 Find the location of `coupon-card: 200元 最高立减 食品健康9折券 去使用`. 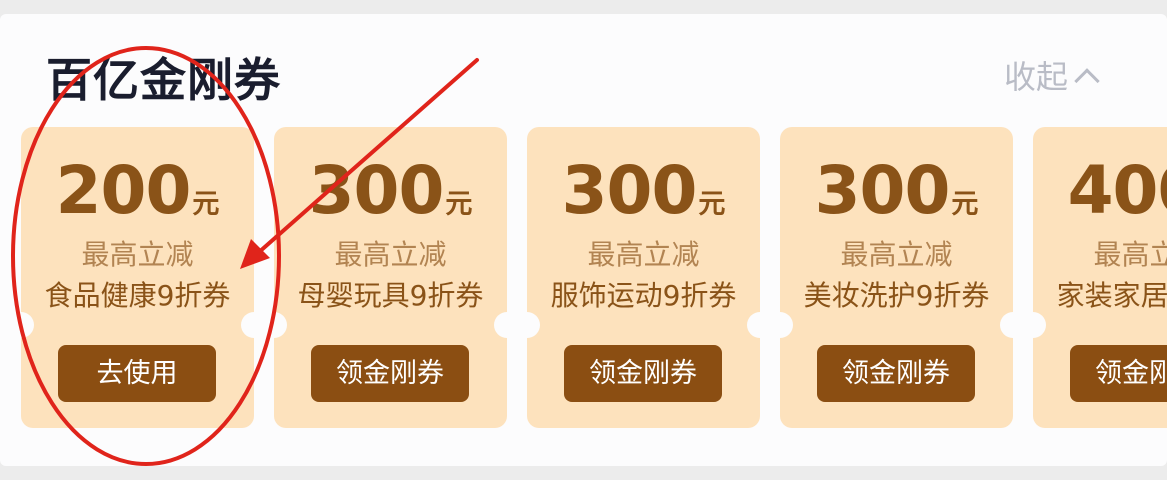

coupon-card: 200元 最高立减 食品健康9折券 去使用 is located at coordinates (137, 277).